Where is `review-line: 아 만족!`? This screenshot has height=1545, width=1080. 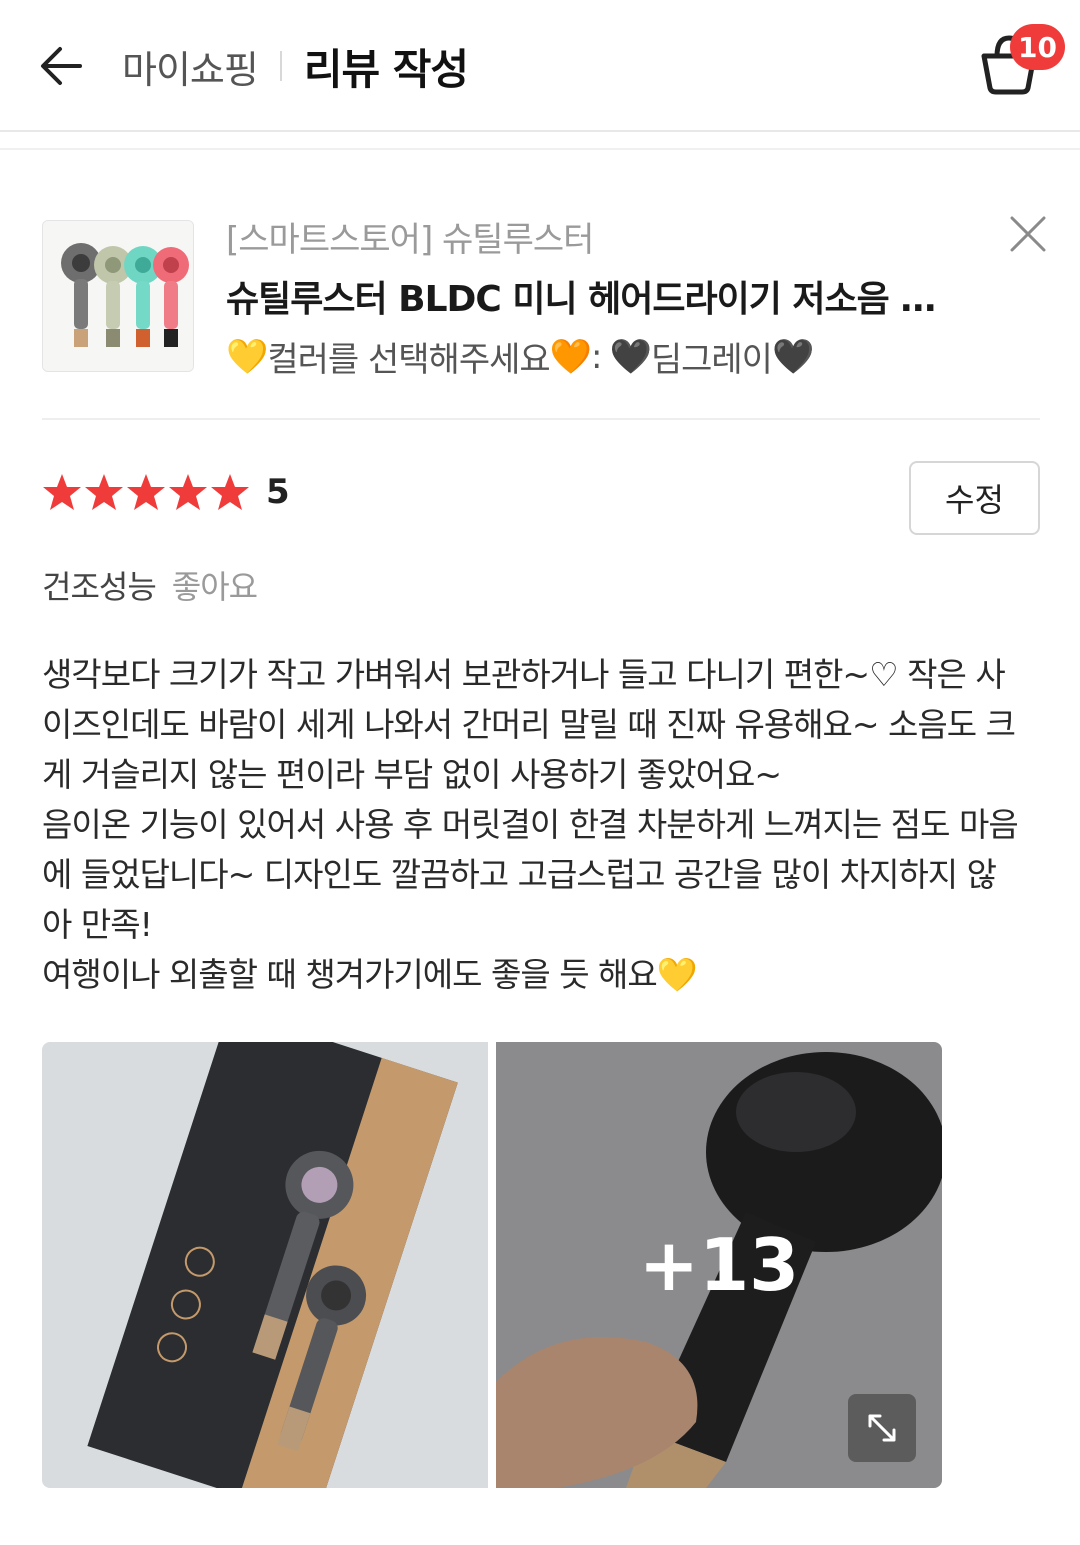
review-line: 아 만족! is located at coordinates (97, 924).